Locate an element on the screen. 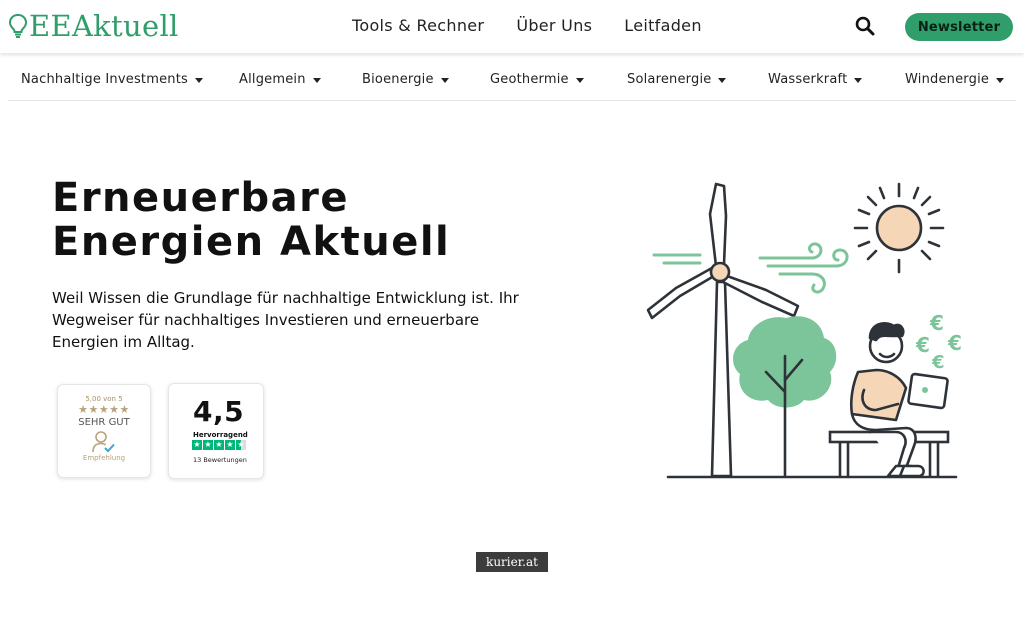  trust-stars: ★ ★ ★ ★ ★ is located at coordinates (219, 445).